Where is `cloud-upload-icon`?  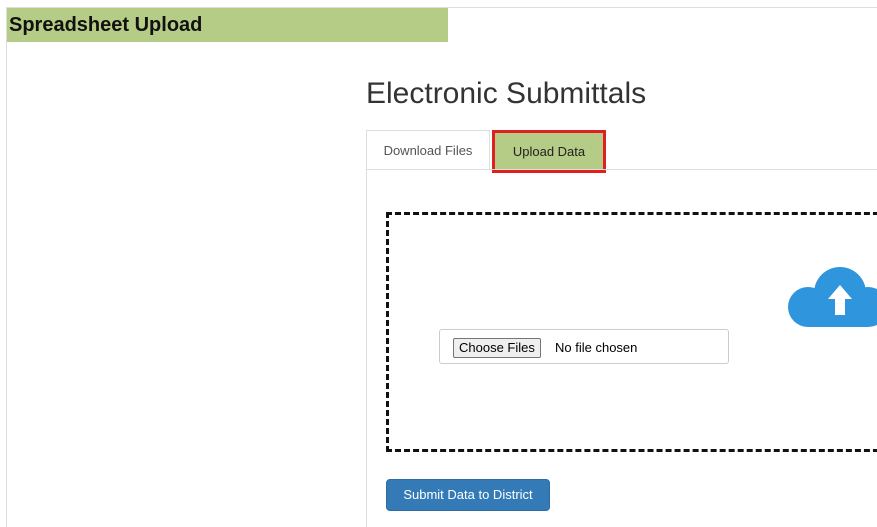
cloud-upload-icon is located at coordinates (828, 297).